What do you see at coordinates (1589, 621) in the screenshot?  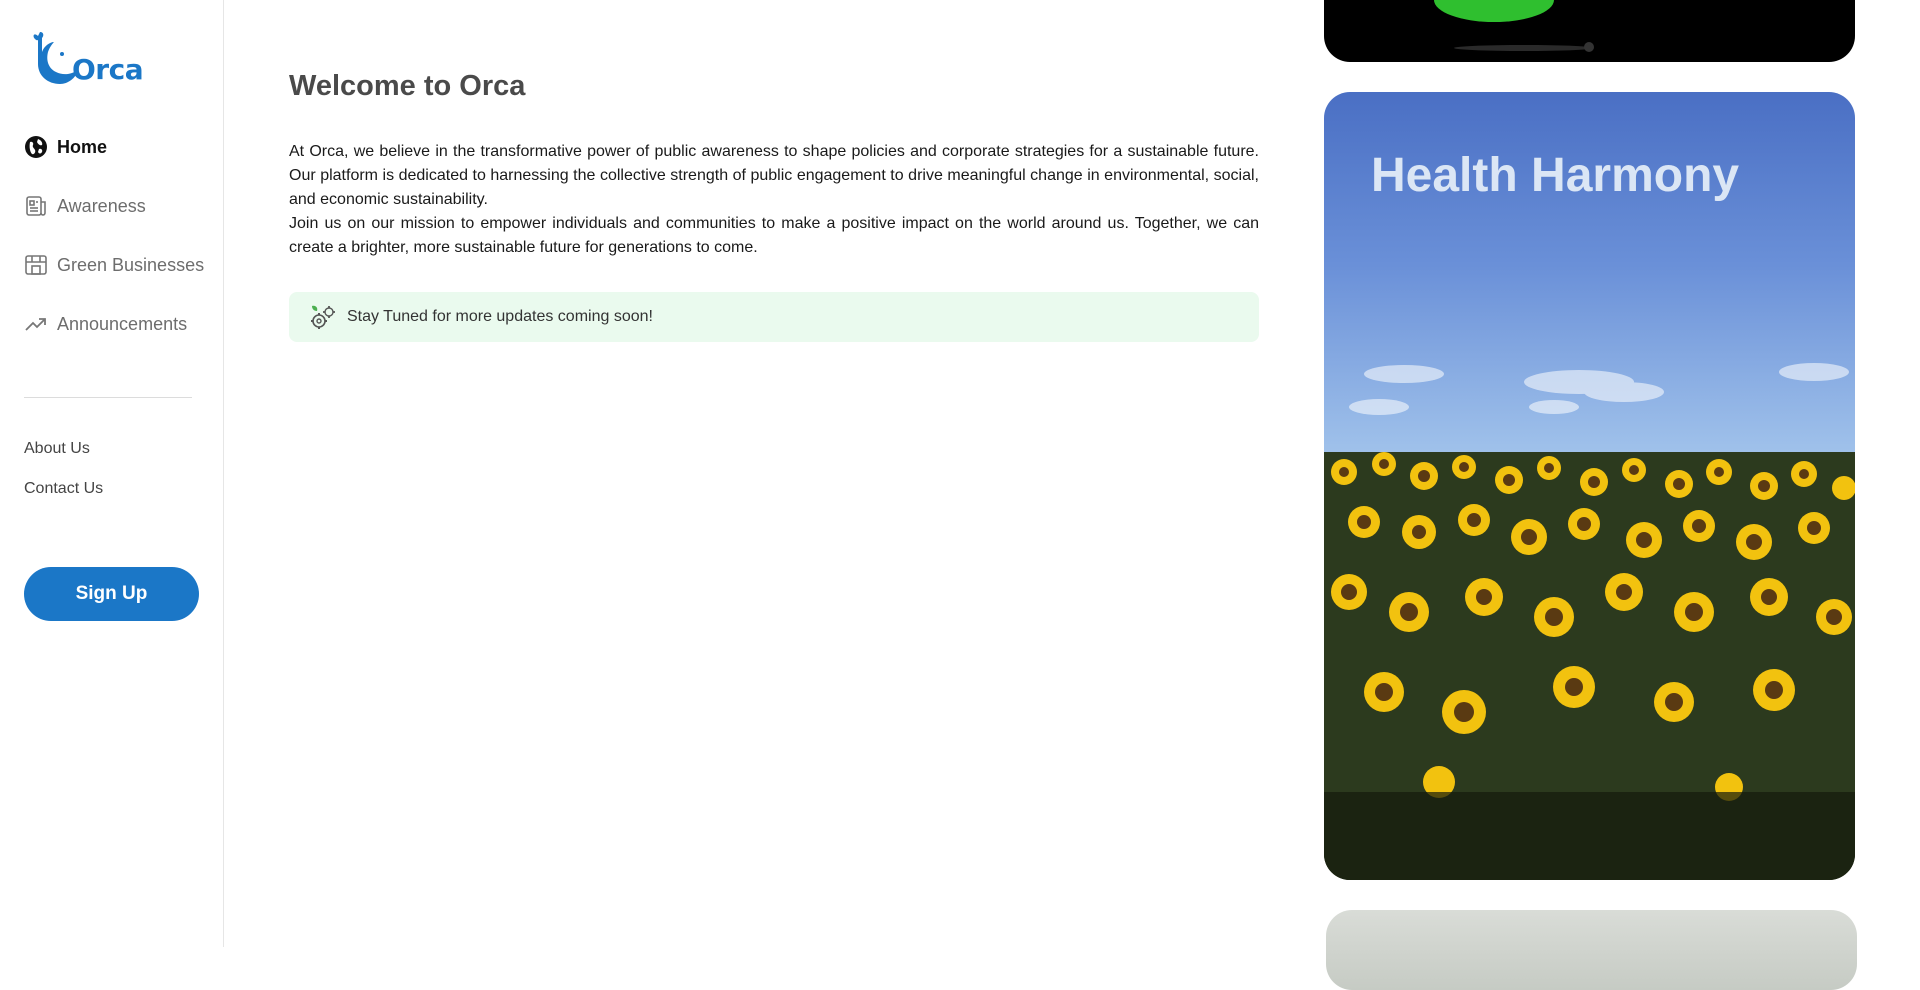 I see `sunflower-field-image` at bounding box center [1589, 621].